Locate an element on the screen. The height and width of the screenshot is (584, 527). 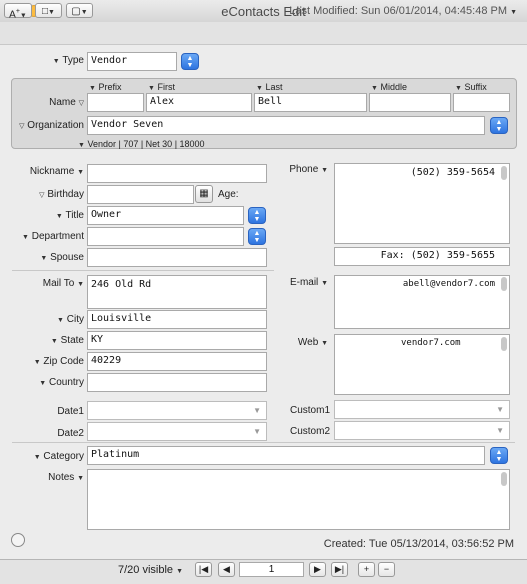
add-record-button: + is located at coordinates (366, 569).